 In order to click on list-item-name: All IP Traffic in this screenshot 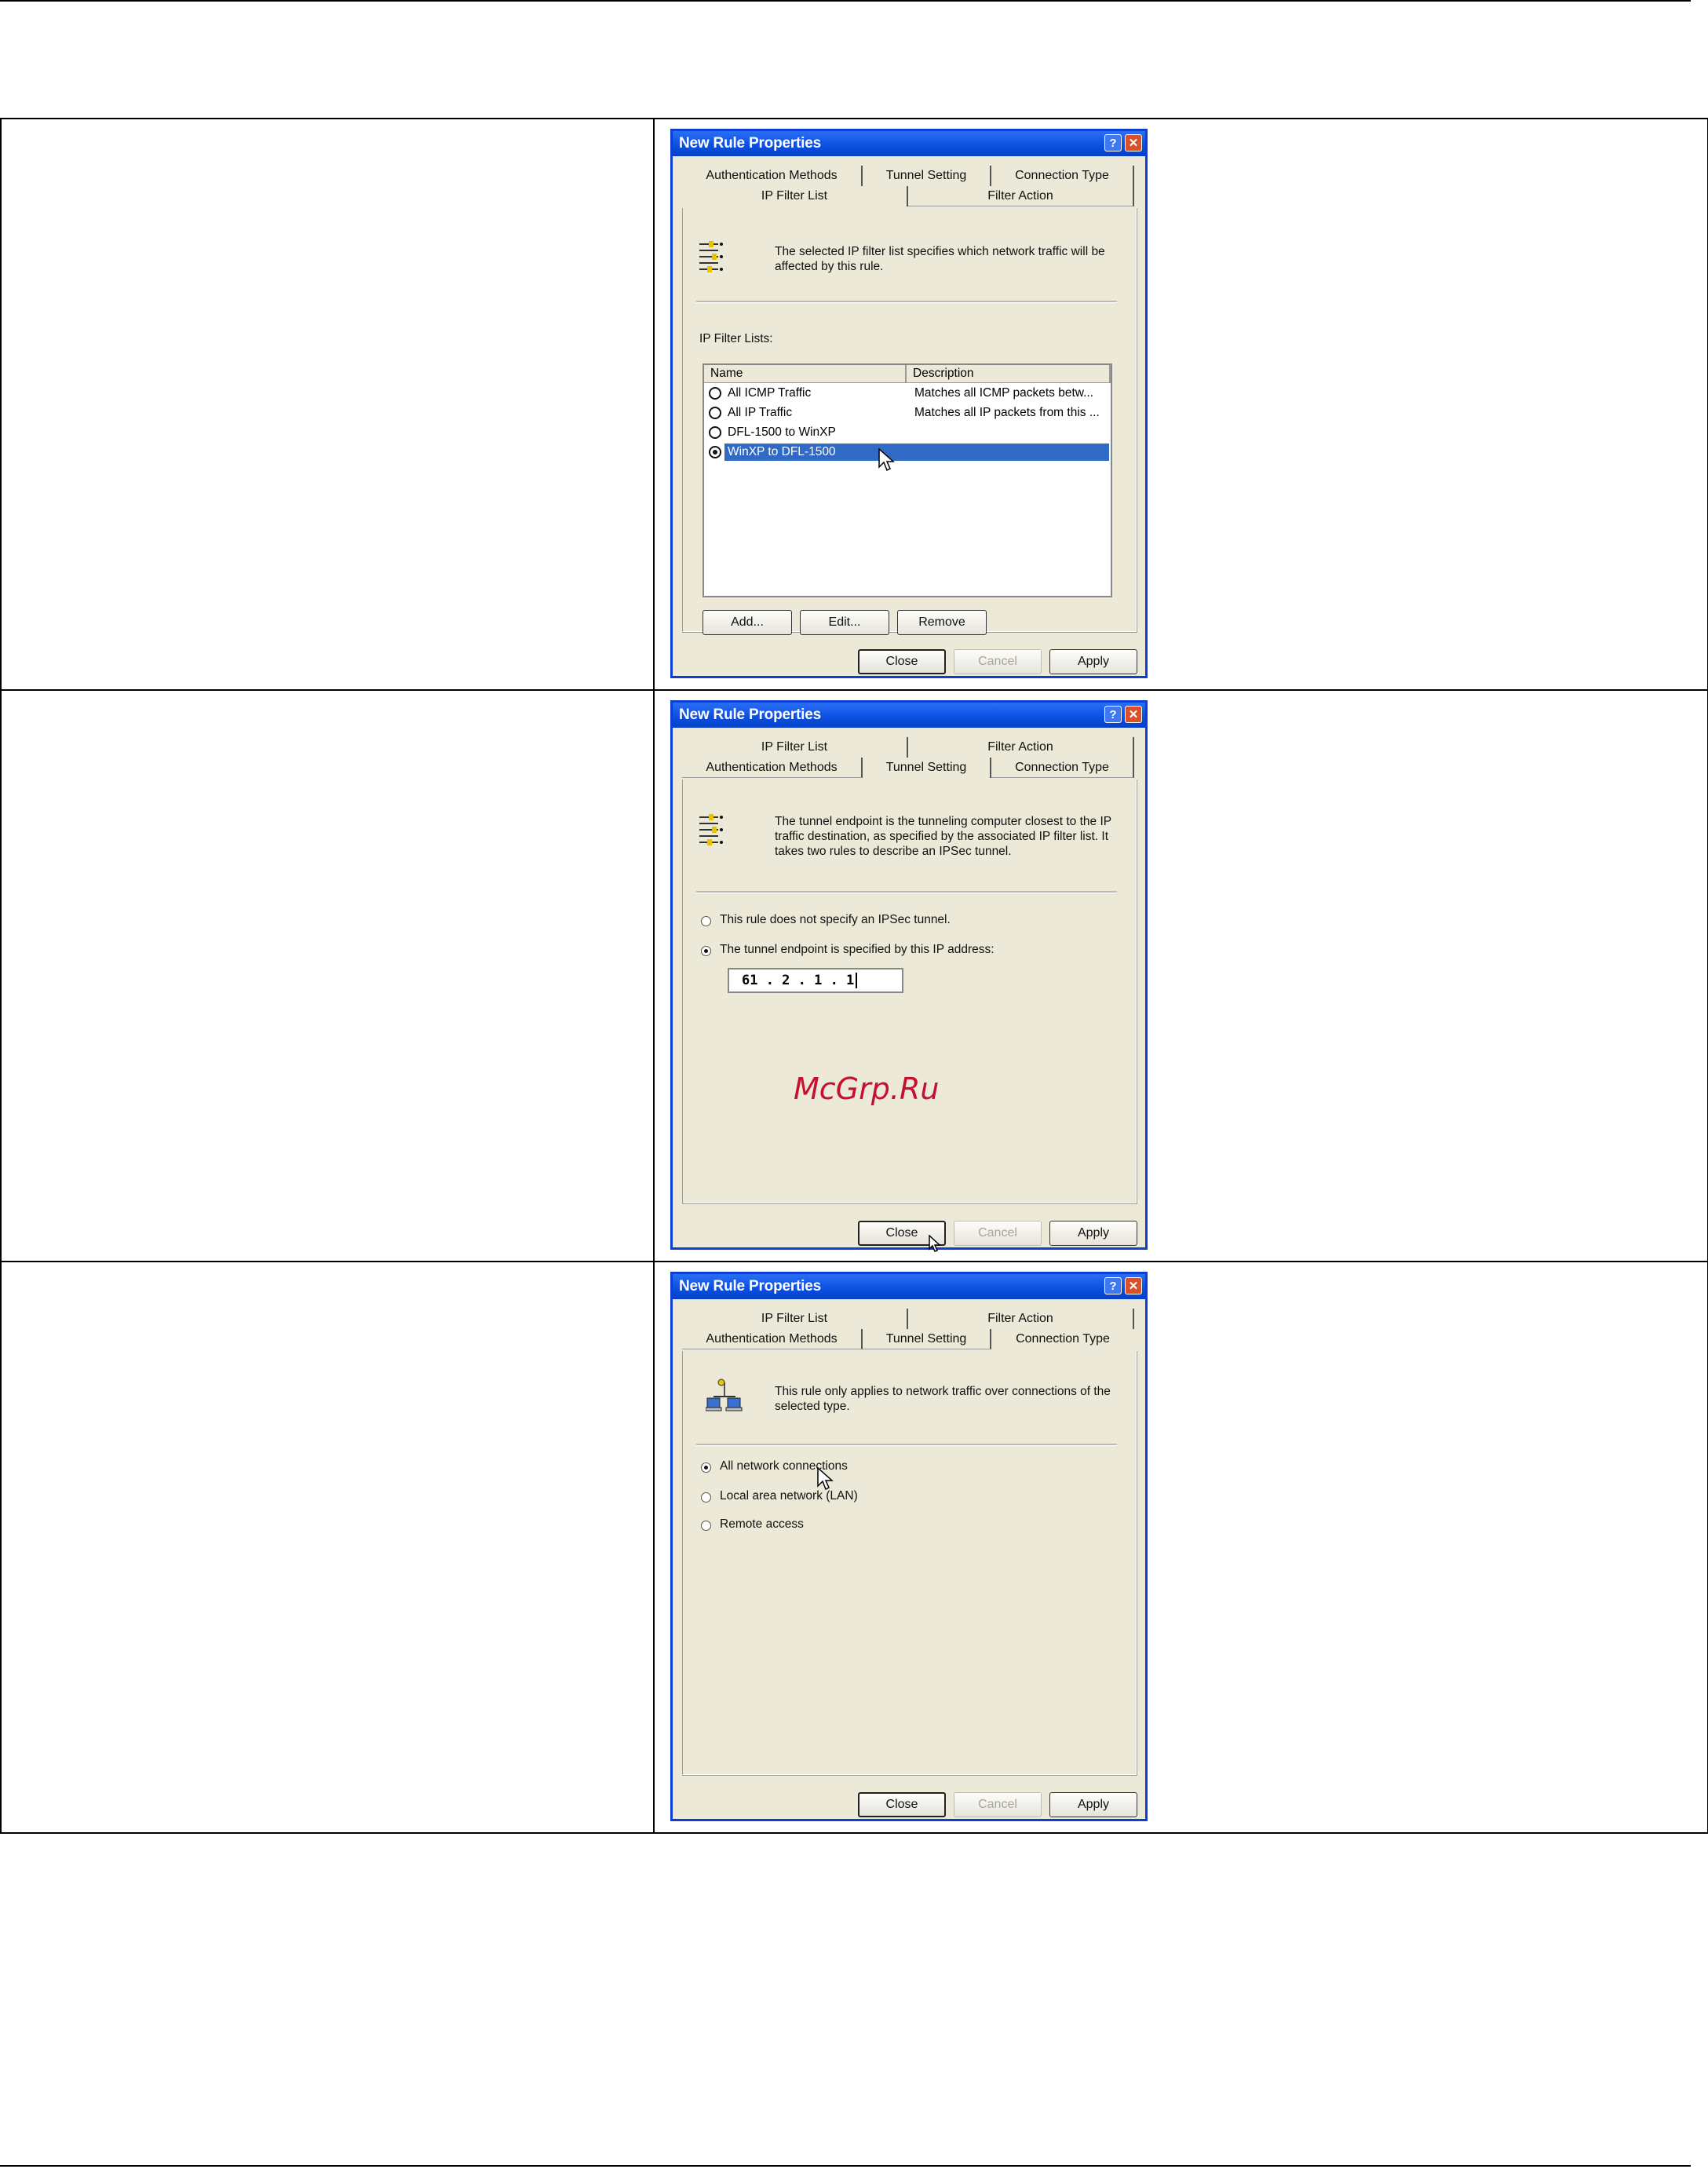, I will do `click(761, 412)`.